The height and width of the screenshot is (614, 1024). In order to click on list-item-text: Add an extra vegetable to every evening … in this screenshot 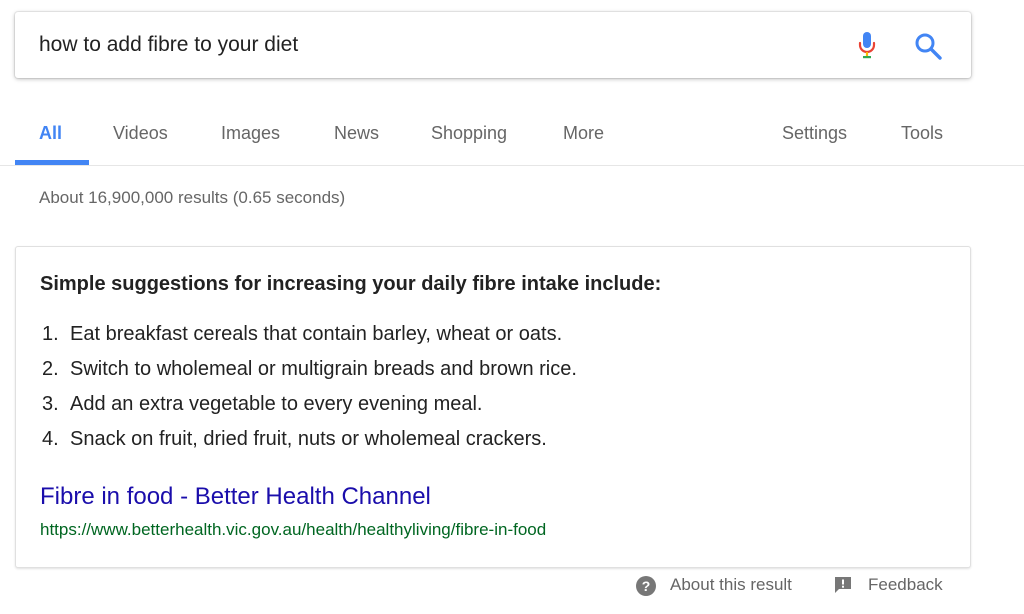, I will do `click(276, 404)`.